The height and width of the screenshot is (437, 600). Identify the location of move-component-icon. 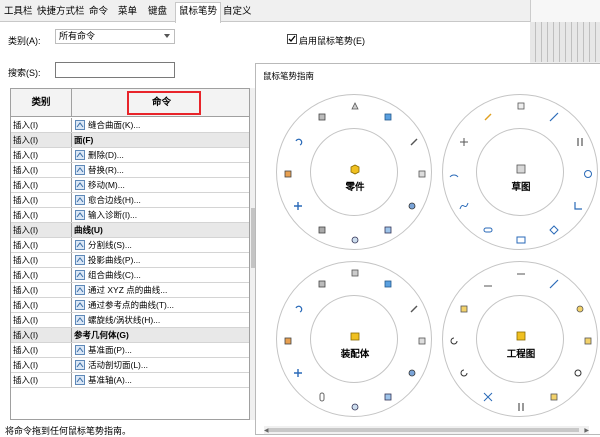
(298, 373).